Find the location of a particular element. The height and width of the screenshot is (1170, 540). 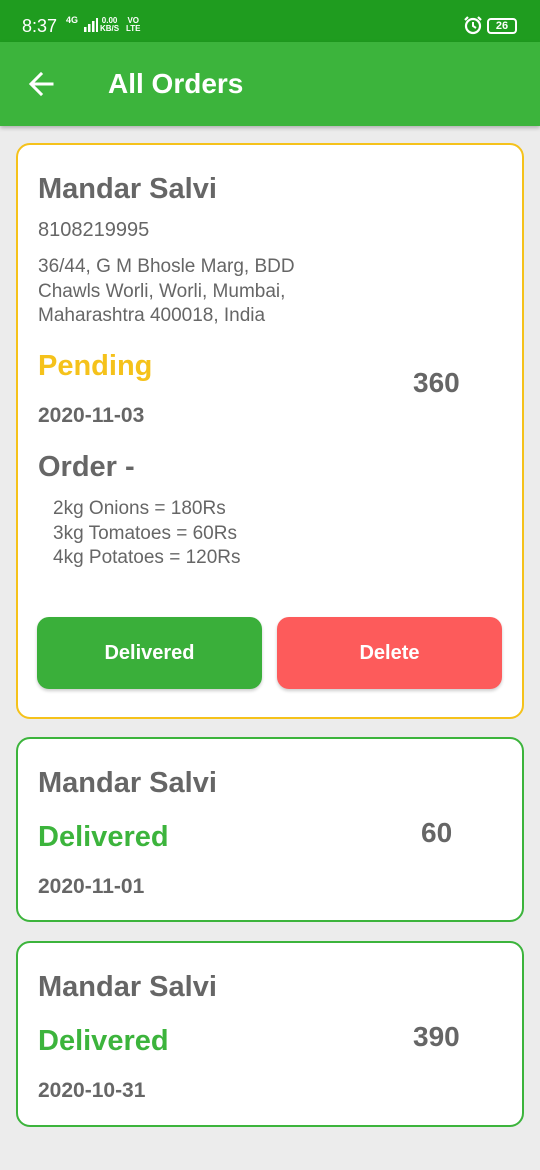

mark-delivered-button: Delivered is located at coordinates (149, 653).